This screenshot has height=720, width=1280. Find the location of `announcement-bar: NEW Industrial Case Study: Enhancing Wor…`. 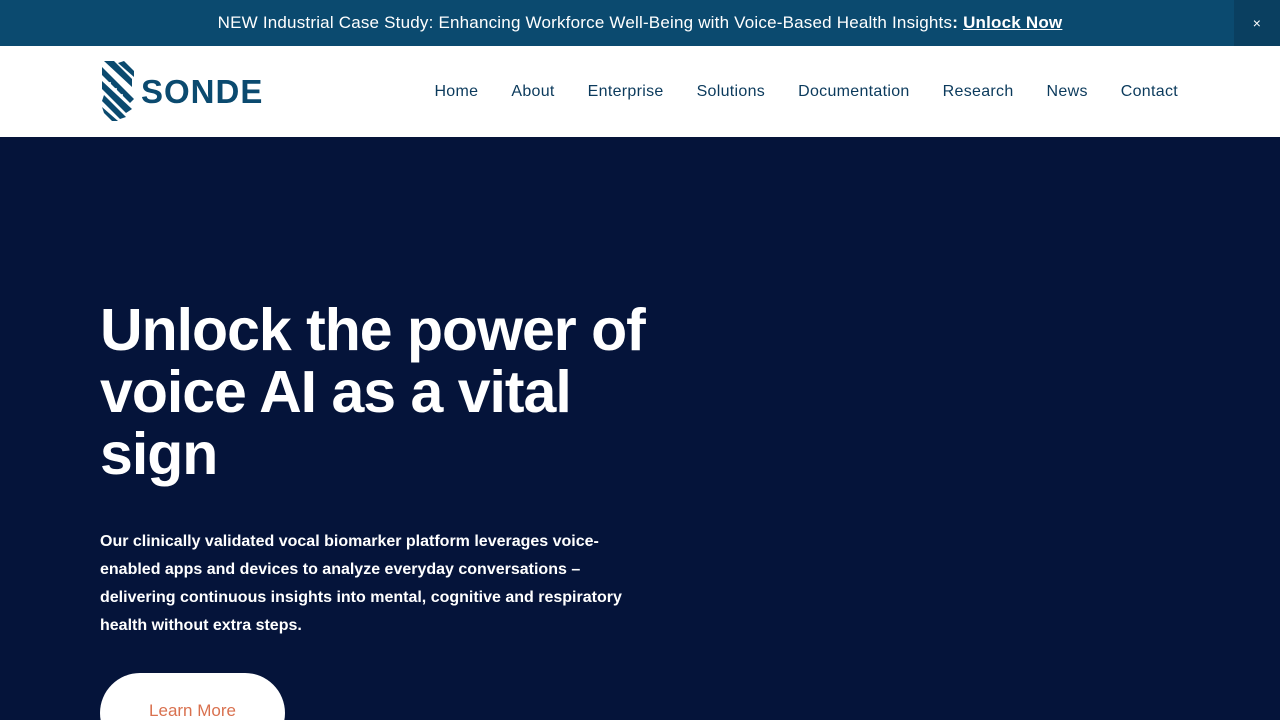

announcement-bar: NEW Industrial Case Study: Enhancing Wor… is located at coordinates (640, 23).